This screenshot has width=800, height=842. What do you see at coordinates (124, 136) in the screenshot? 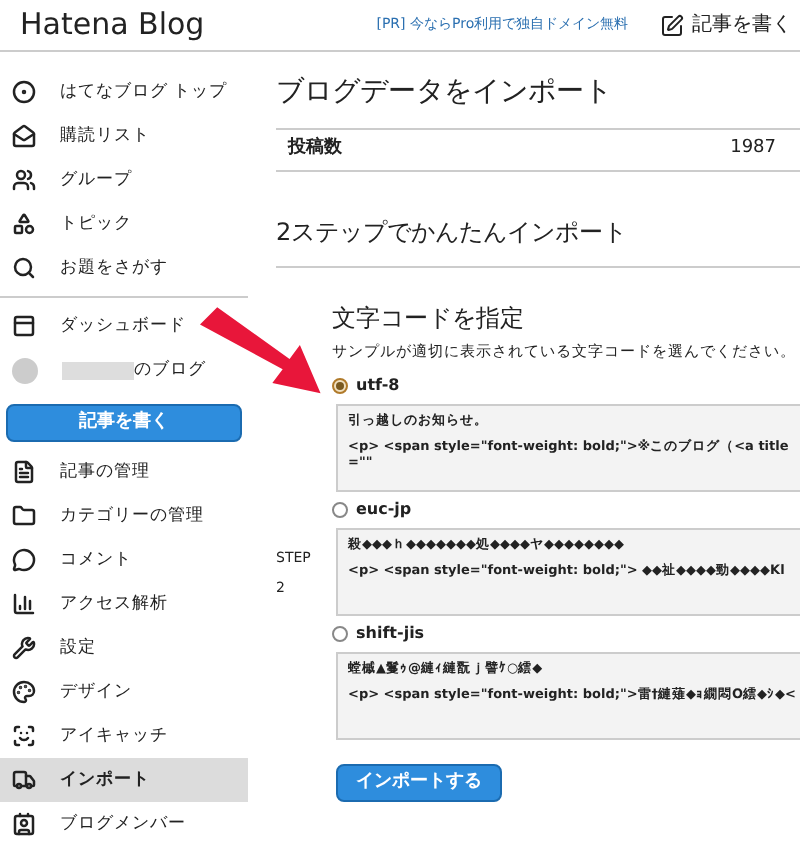
I see `sidebar-item: 購読リスト` at bounding box center [124, 136].